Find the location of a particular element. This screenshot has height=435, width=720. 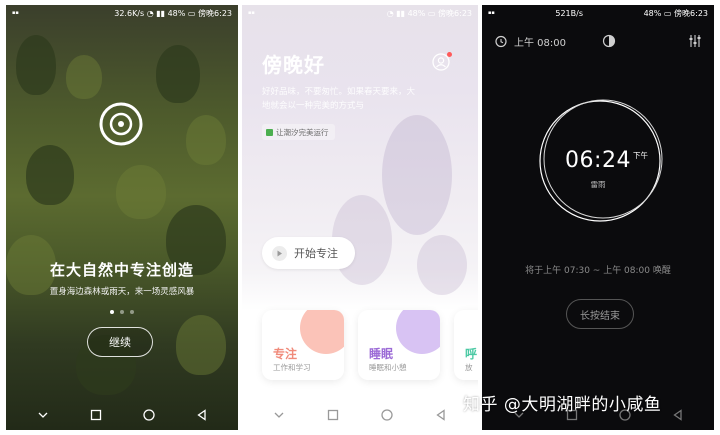

current-time: 06:24 is located at coordinates (598, 160).